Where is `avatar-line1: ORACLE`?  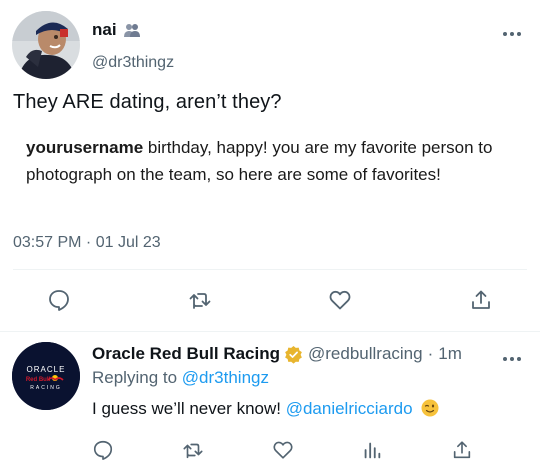 avatar-line1: ORACLE is located at coordinates (46, 369).